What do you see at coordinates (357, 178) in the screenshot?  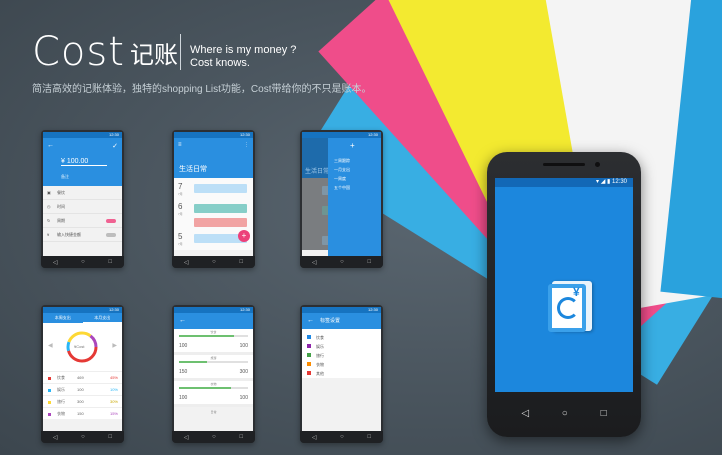 I see `drawer-item: 一周度` at bounding box center [357, 178].